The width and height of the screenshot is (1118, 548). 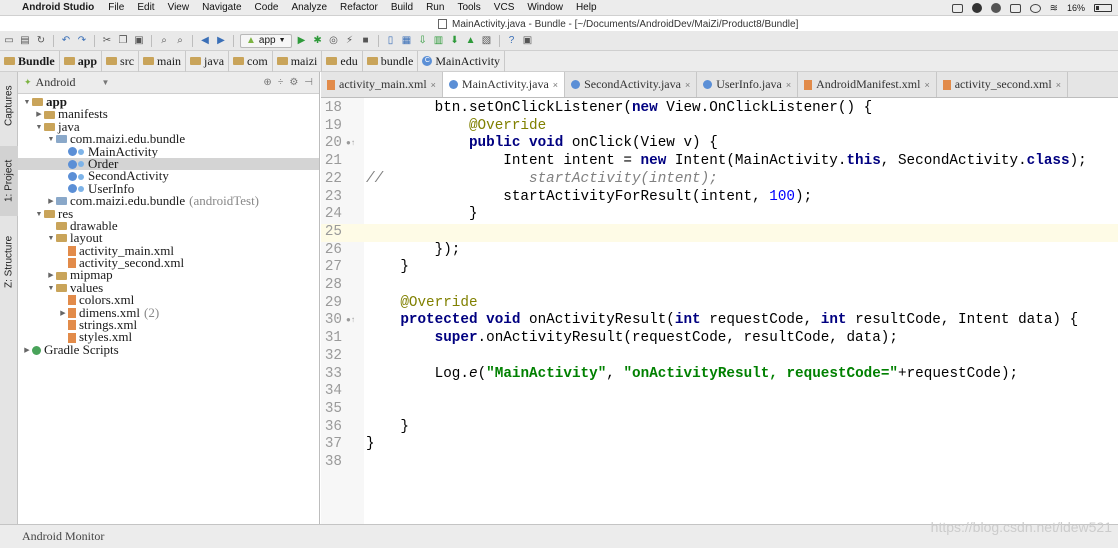 I want to click on breadcrumb-item: main, so click(x=163, y=61).